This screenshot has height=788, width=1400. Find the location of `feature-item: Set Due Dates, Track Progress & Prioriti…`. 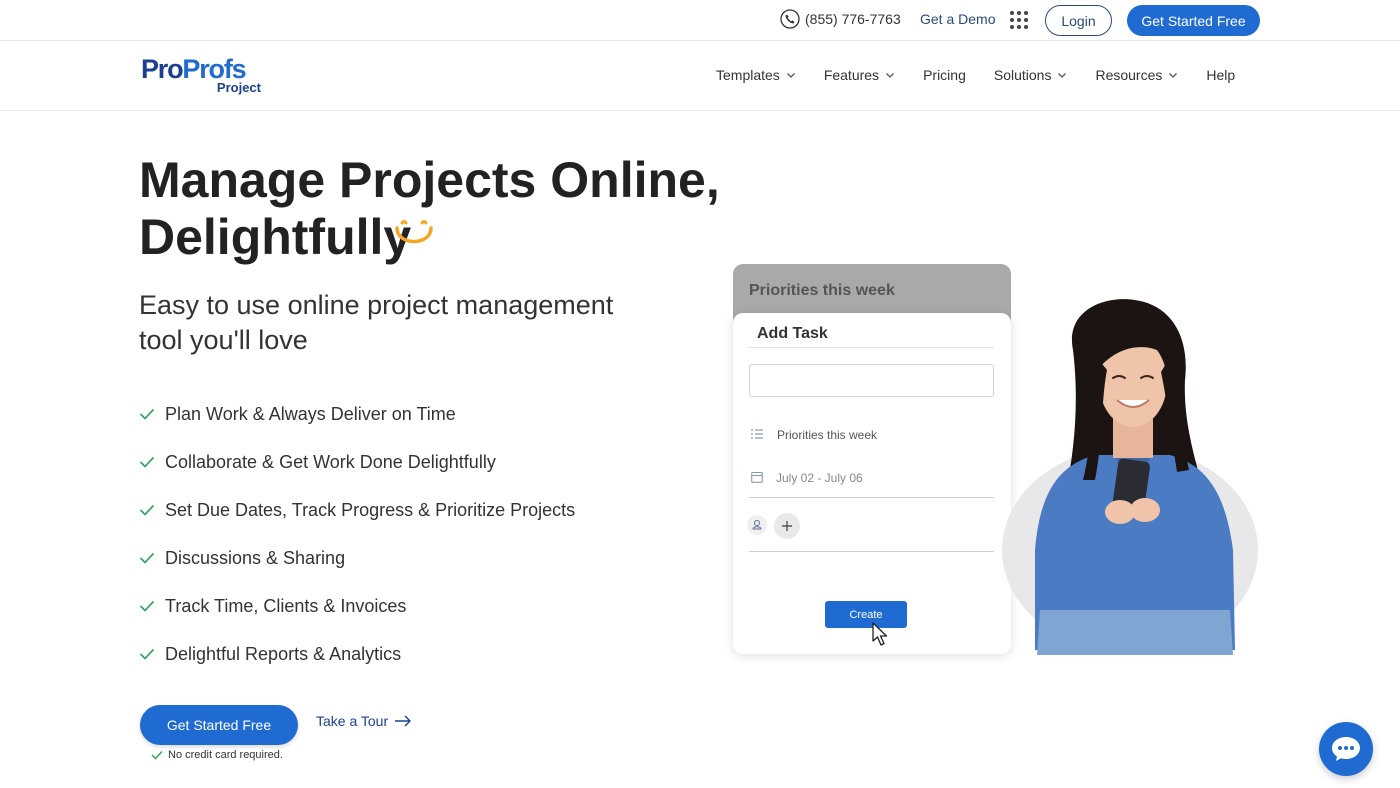

feature-item: Set Due Dates, Track Progress & Prioriti… is located at coordinates (357, 510).